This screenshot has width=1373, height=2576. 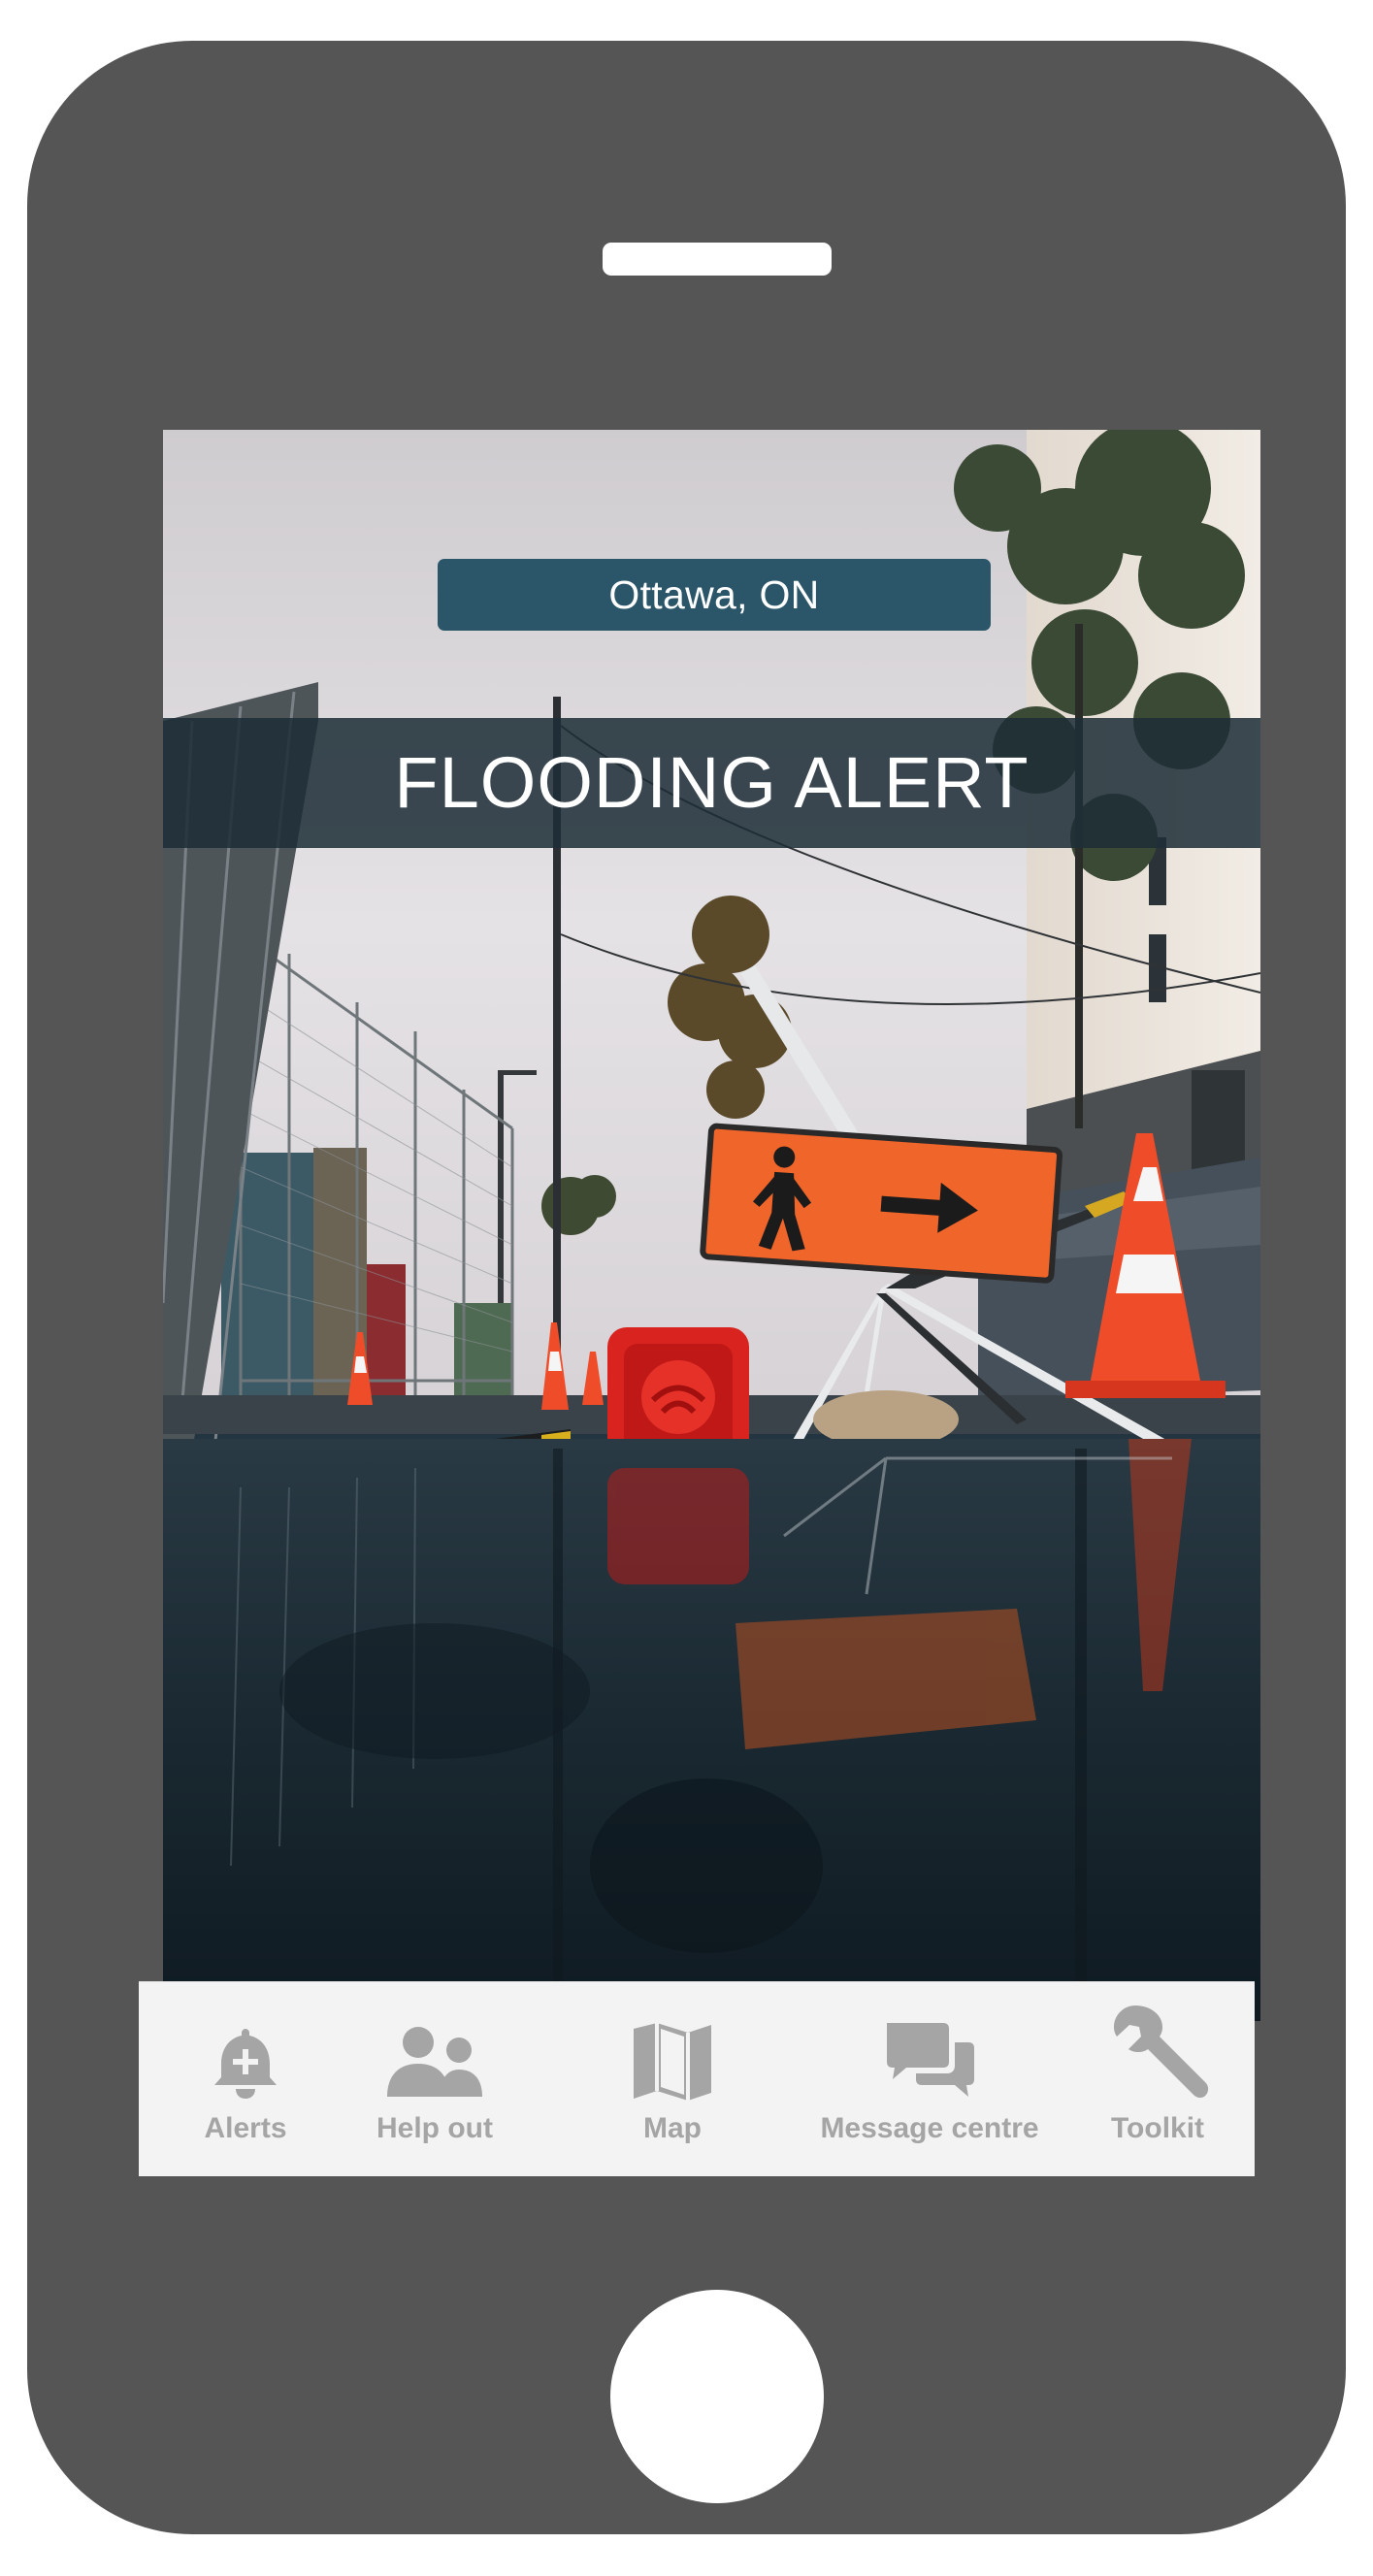 What do you see at coordinates (1157, 2128) in the screenshot?
I see `tab-label-toolkit: Toolkit` at bounding box center [1157, 2128].